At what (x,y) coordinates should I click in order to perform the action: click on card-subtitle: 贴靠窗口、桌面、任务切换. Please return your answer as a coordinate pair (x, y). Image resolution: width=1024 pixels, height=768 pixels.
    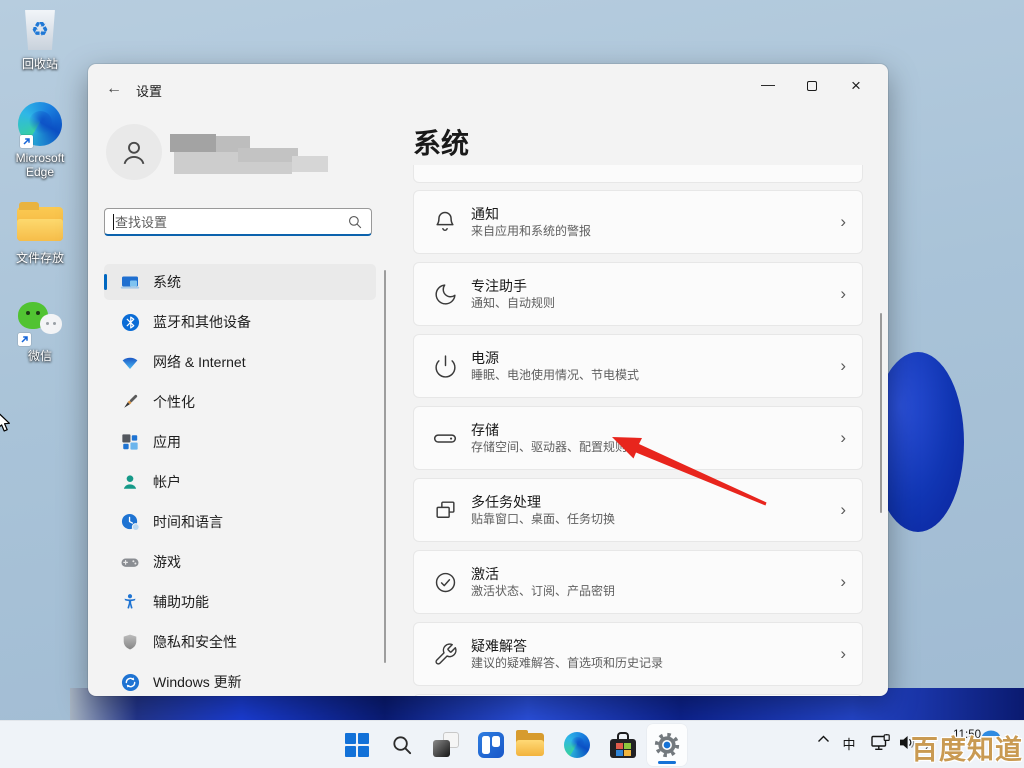
    Looking at the image, I should click on (543, 519).